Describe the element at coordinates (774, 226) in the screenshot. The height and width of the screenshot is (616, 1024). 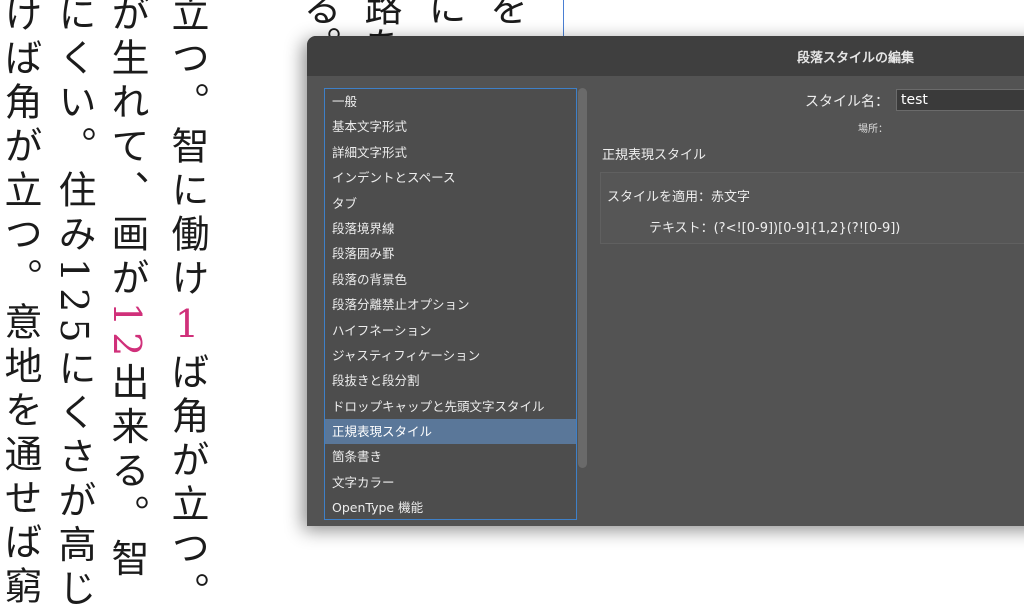
I see `grep-rule-expression: テキスト：(?<![0-9])[0-9]{1,2}(?![0-9])` at that location.